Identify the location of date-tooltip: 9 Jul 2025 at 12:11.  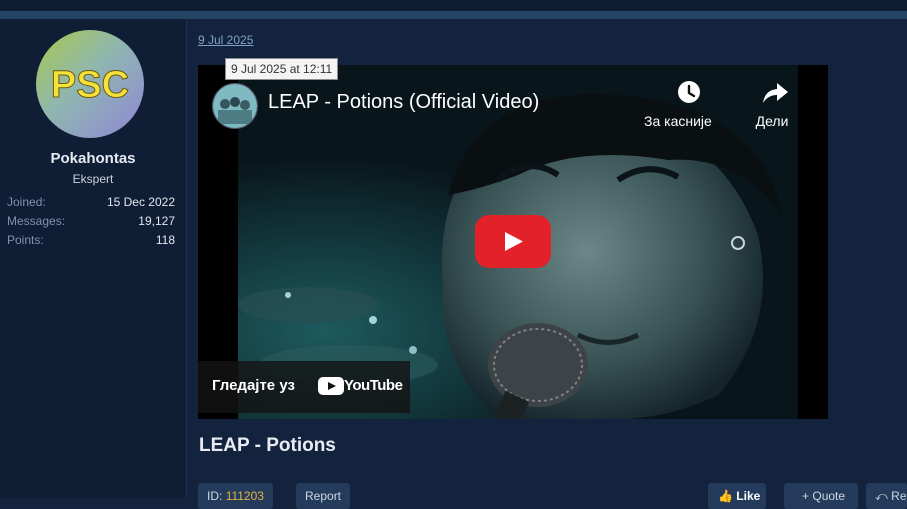
(282, 69).